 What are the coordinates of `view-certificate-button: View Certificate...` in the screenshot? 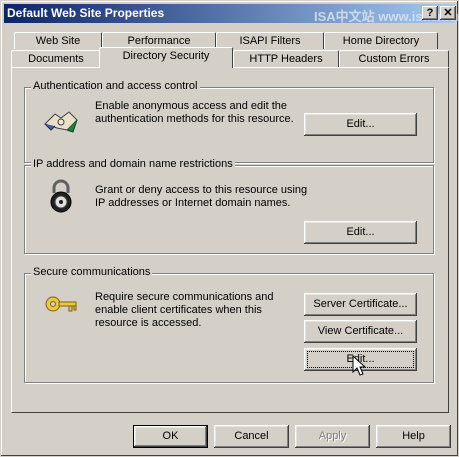 It's located at (360, 331).